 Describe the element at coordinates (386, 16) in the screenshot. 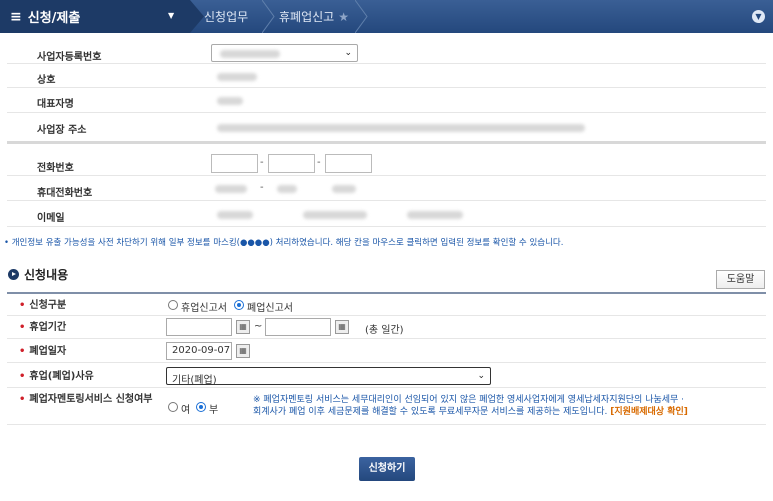

I see `top-bar: ≡ 신청/제출 ▼ 신청업무 휴폐업신고 ★ ▼` at that location.